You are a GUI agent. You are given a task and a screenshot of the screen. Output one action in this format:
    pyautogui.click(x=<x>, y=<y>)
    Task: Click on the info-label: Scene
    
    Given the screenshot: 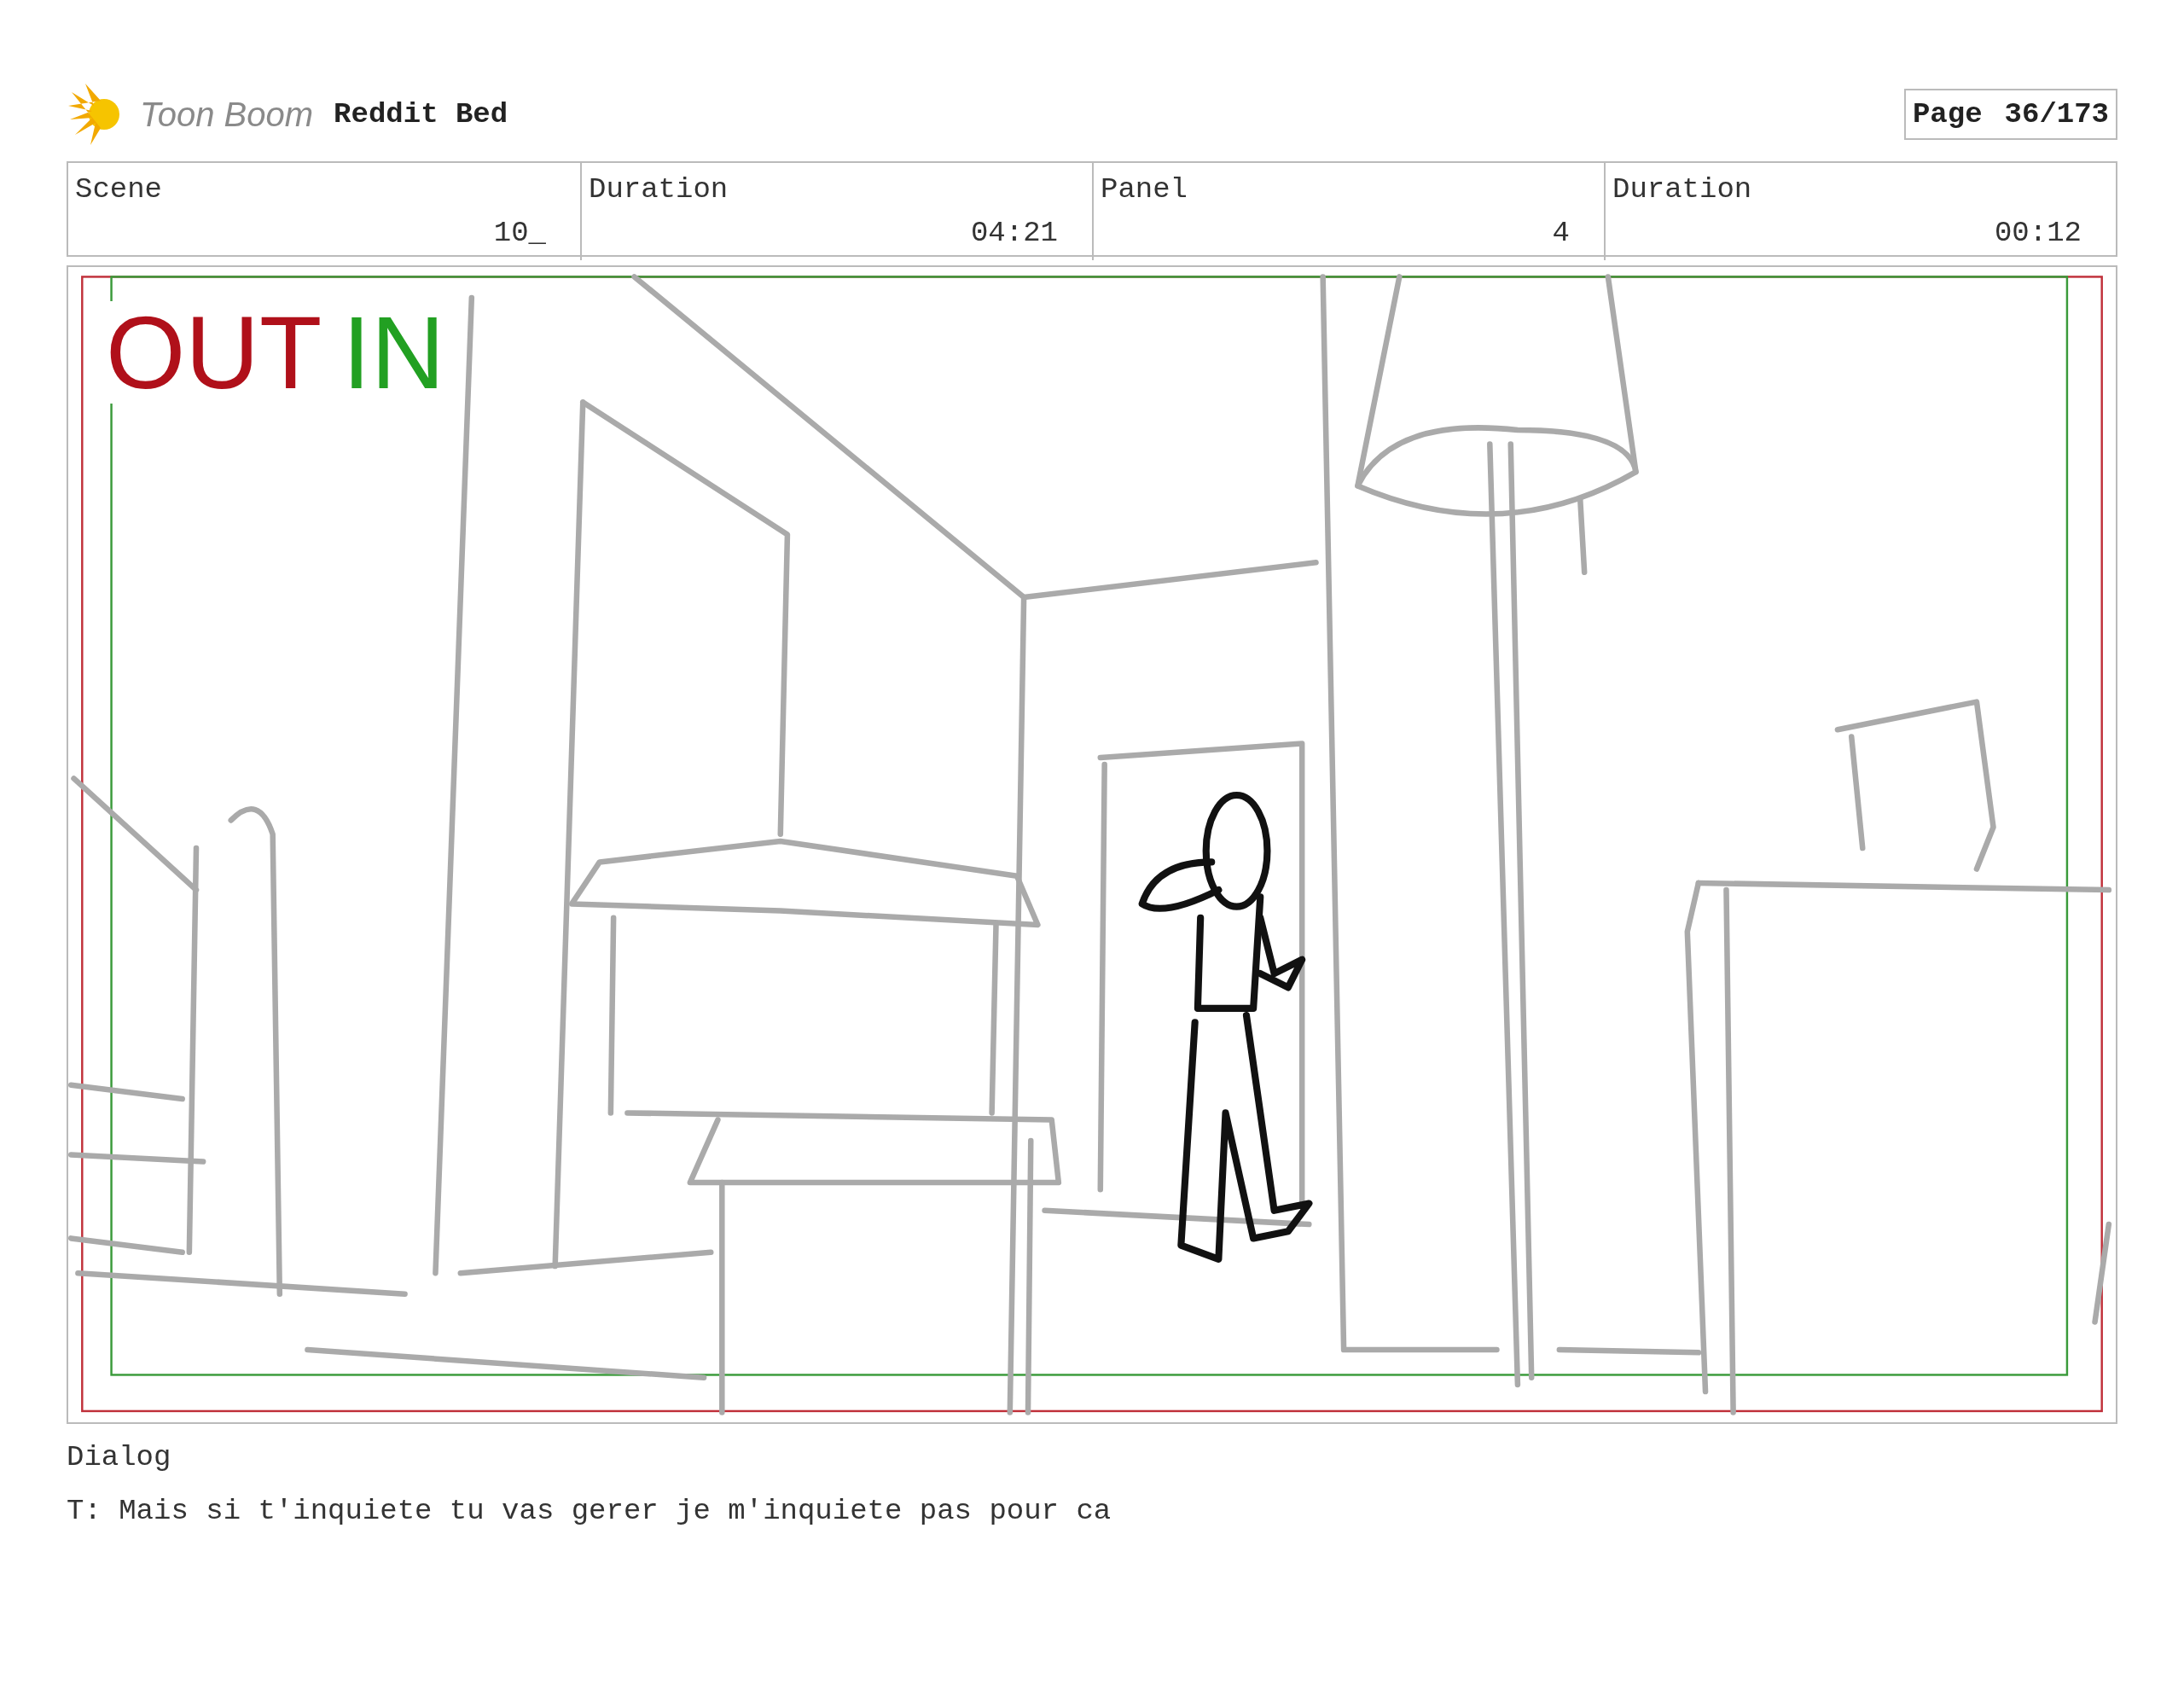 What is the action you would take?
    pyautogui.click(x=120, y=189)
    